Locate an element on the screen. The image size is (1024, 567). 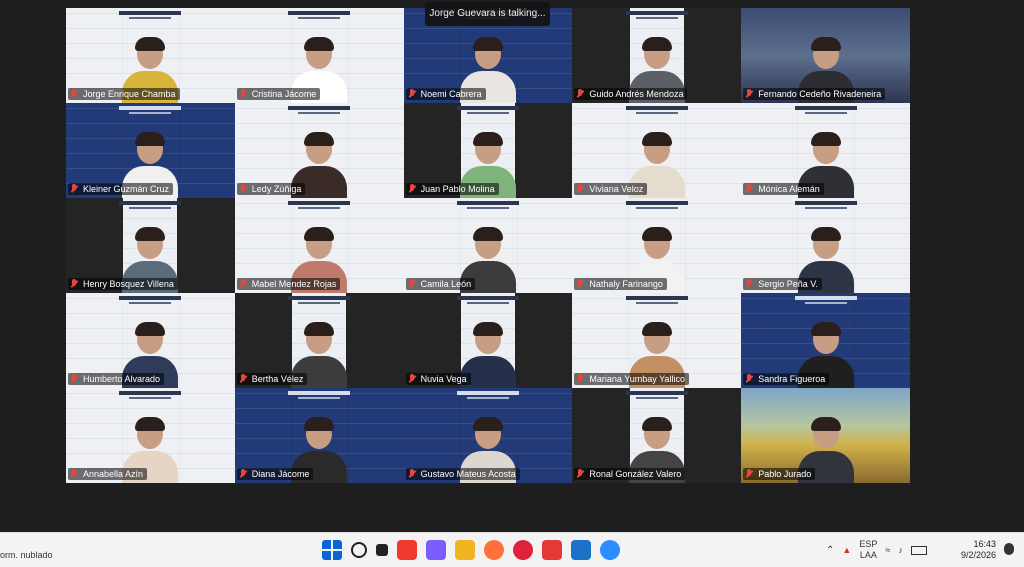
participant-tile: Nathaly Farinango is located at coordinates (657, 245).